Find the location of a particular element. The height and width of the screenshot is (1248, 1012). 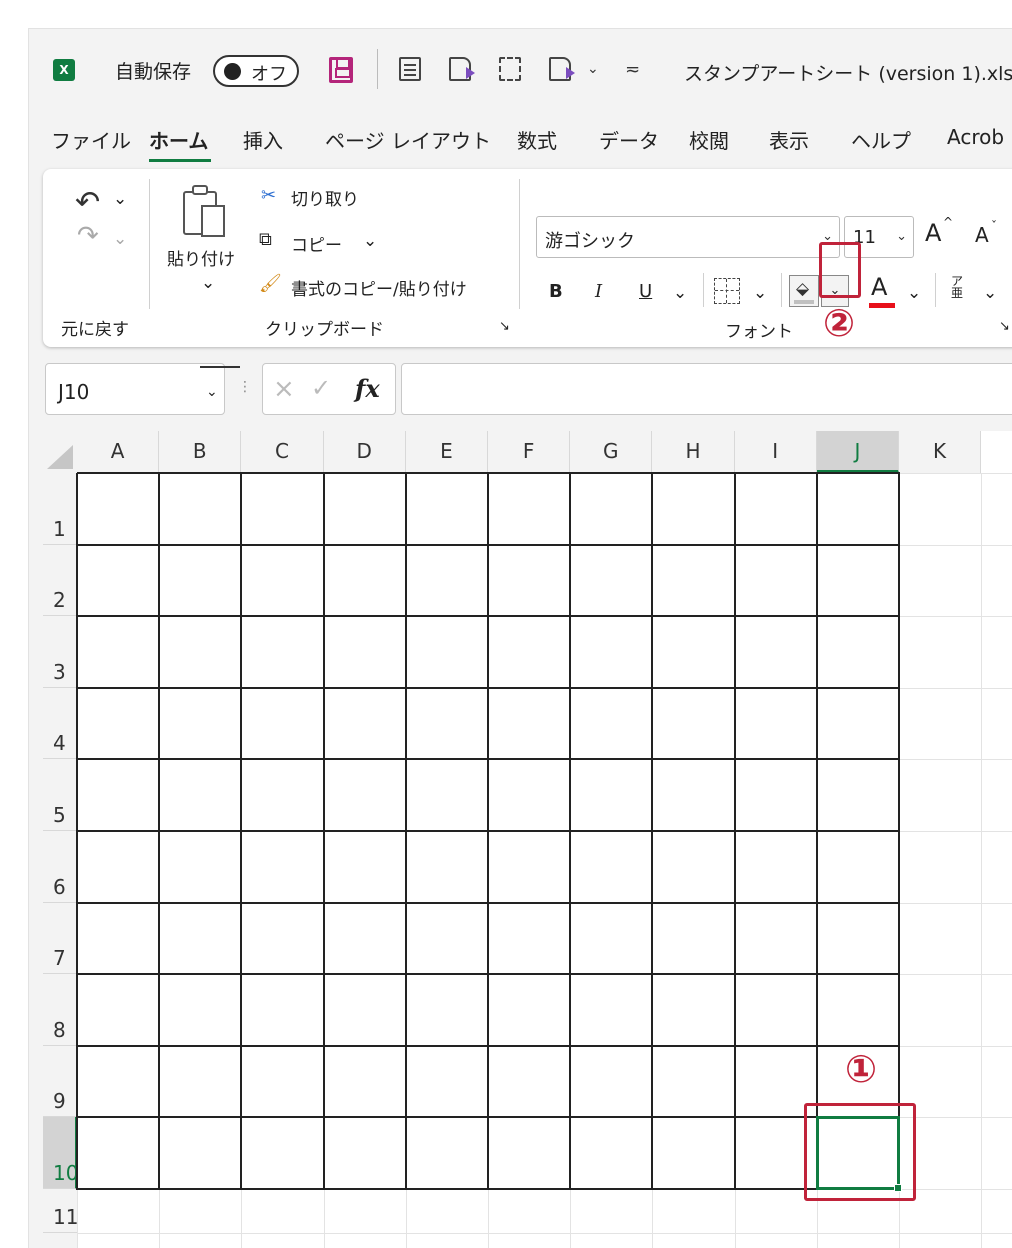

column-header-d: D is located at coordinates (364, 452).